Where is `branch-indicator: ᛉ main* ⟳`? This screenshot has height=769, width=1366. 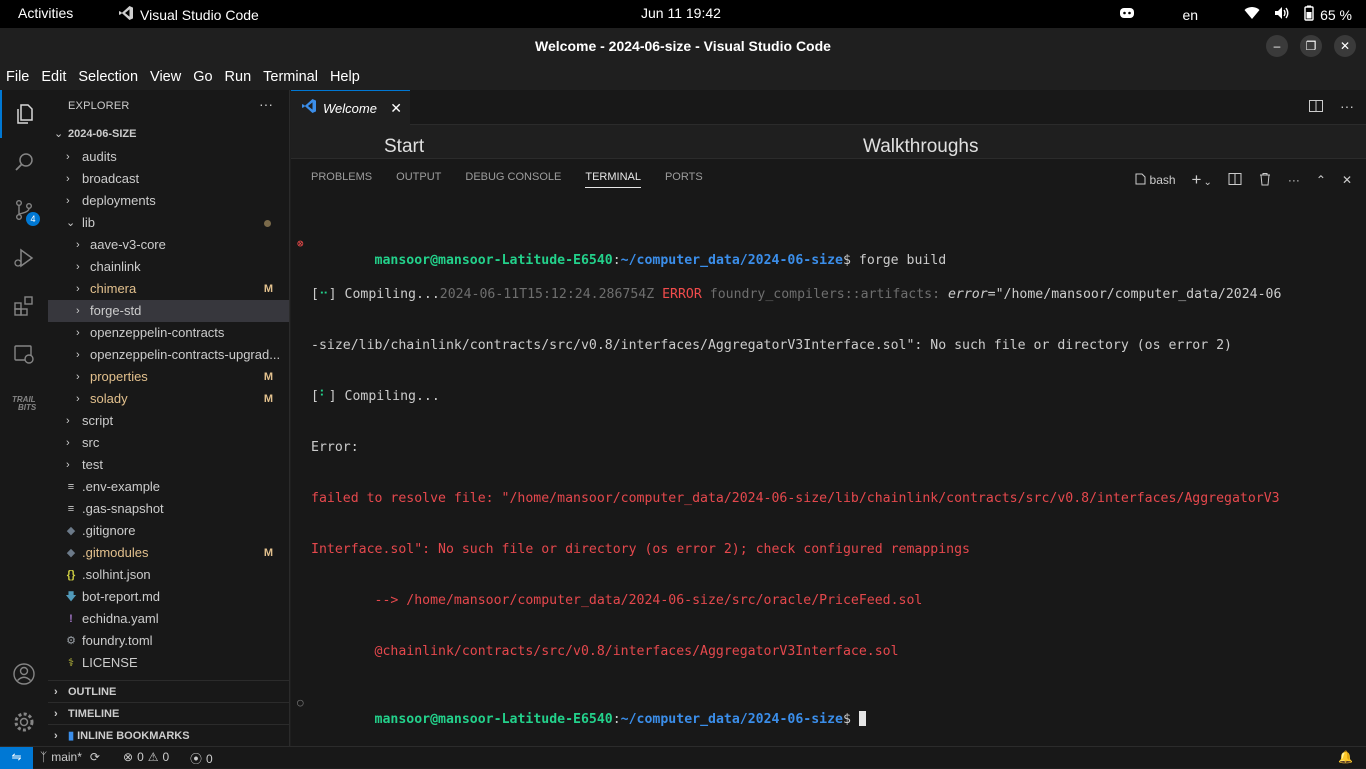
branch-indicator: ᛉ main* ⟳ is located at coordinates (70, 757).